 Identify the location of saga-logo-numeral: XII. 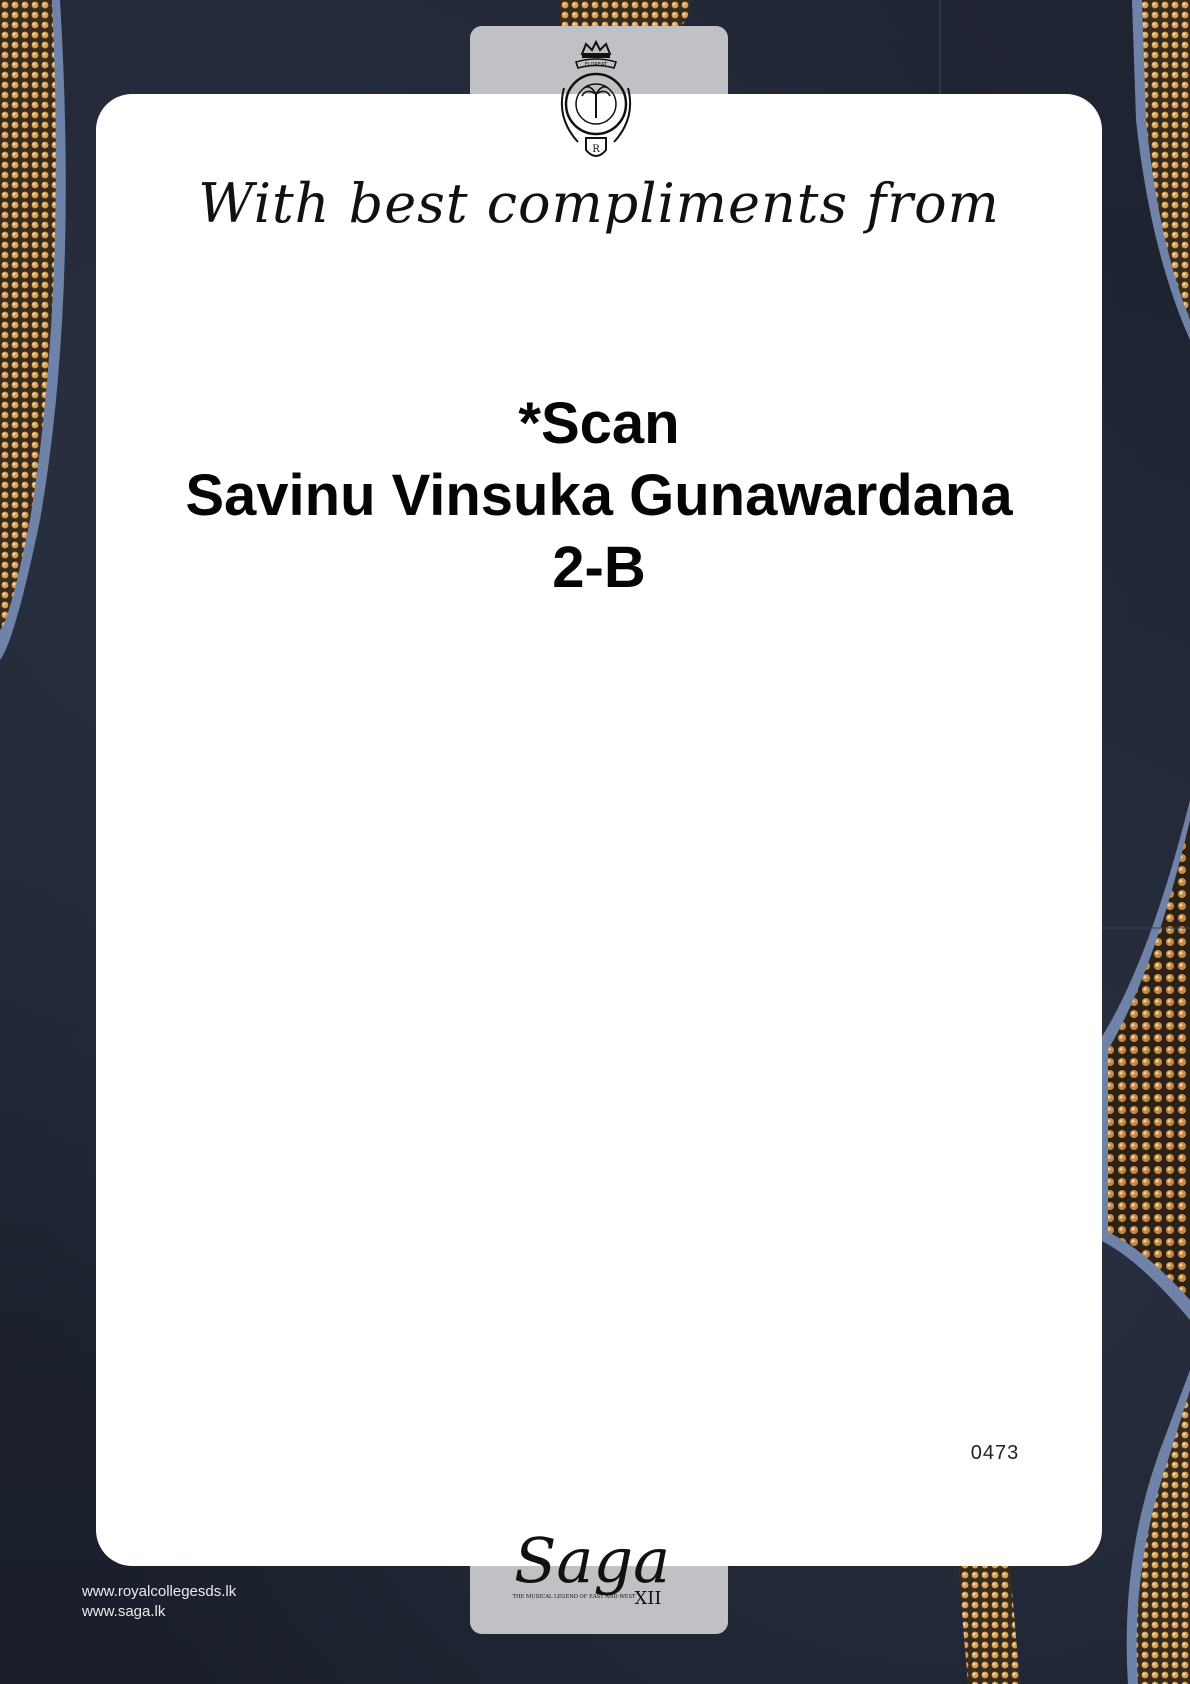
(647, 1598).